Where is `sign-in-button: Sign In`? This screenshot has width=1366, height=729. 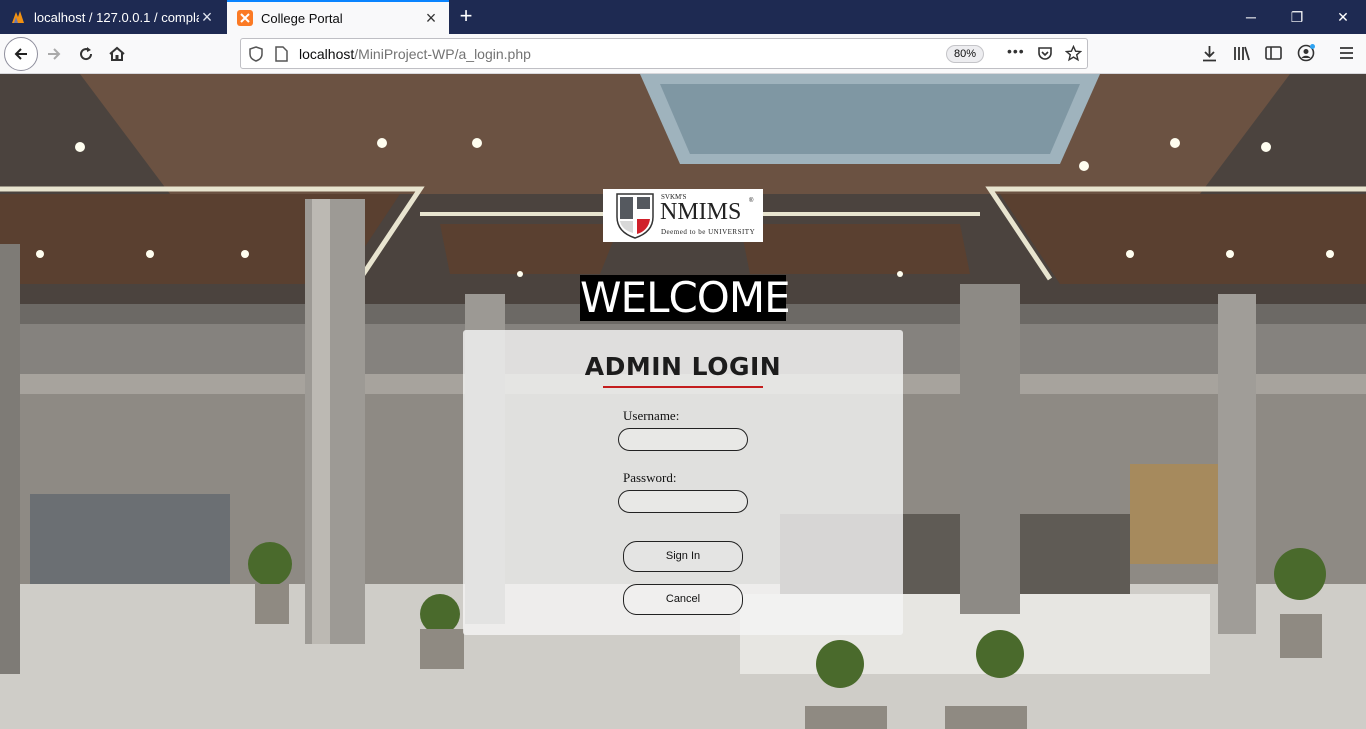 sign-in-button: Sign In is located at coordinates (683, 556).